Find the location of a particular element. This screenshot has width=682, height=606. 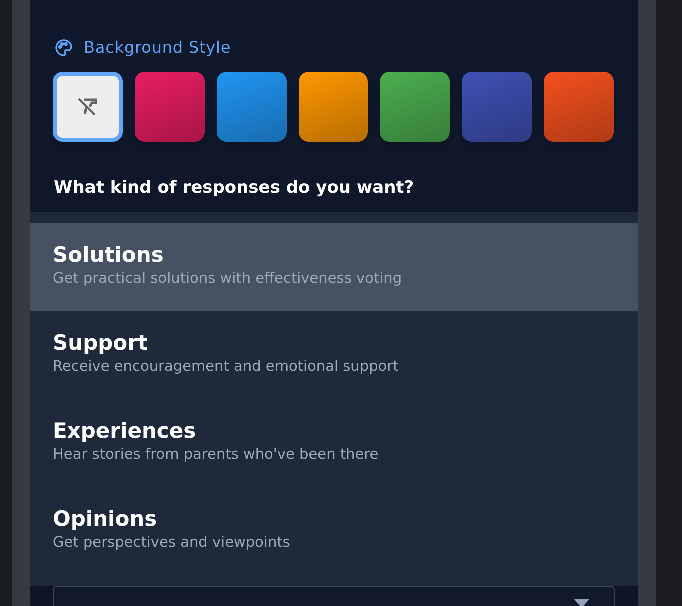

menu-option: Opinions Get perspectives and viewpoints is located at coordinates (334, 531).